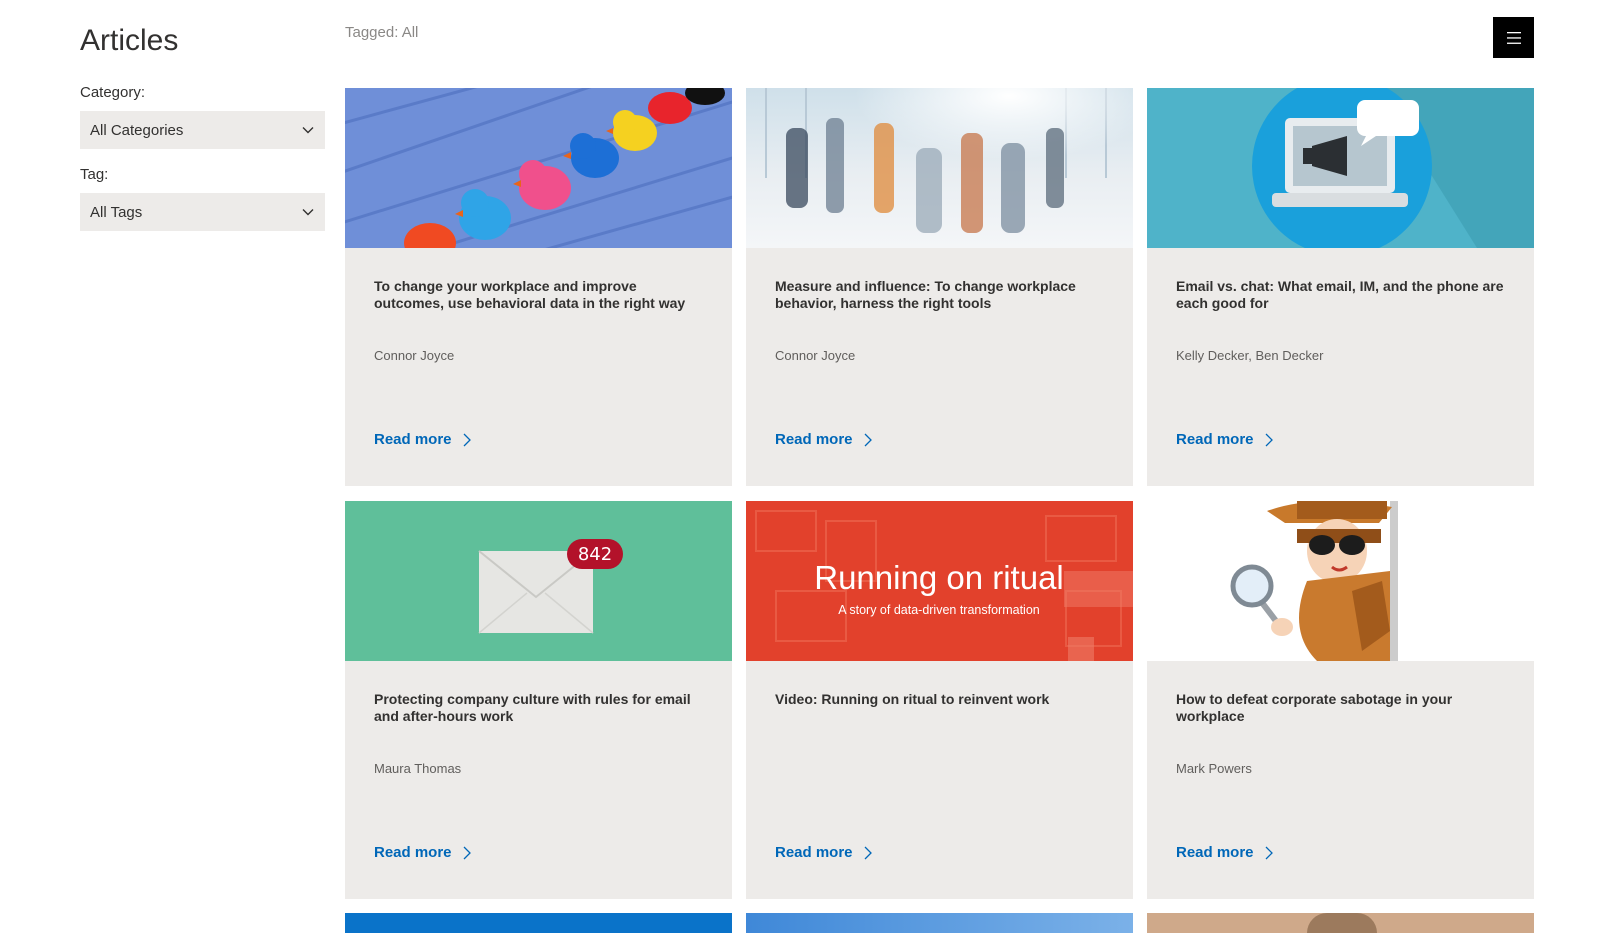  I want to click on category-select: All Categories, so click(202, 130).